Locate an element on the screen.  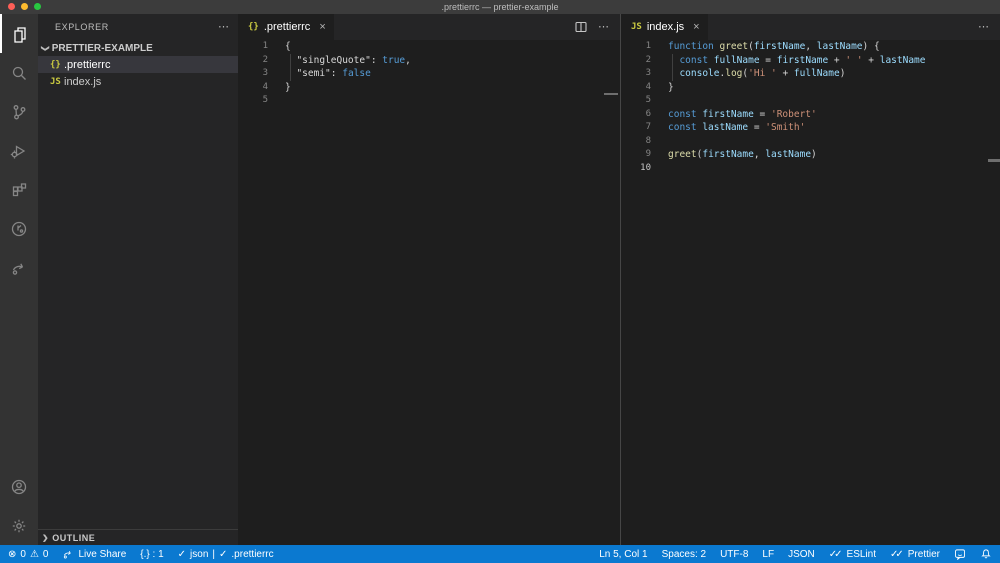
code-text: greet(firstName, lastName) is located at coordinates (742, 154).